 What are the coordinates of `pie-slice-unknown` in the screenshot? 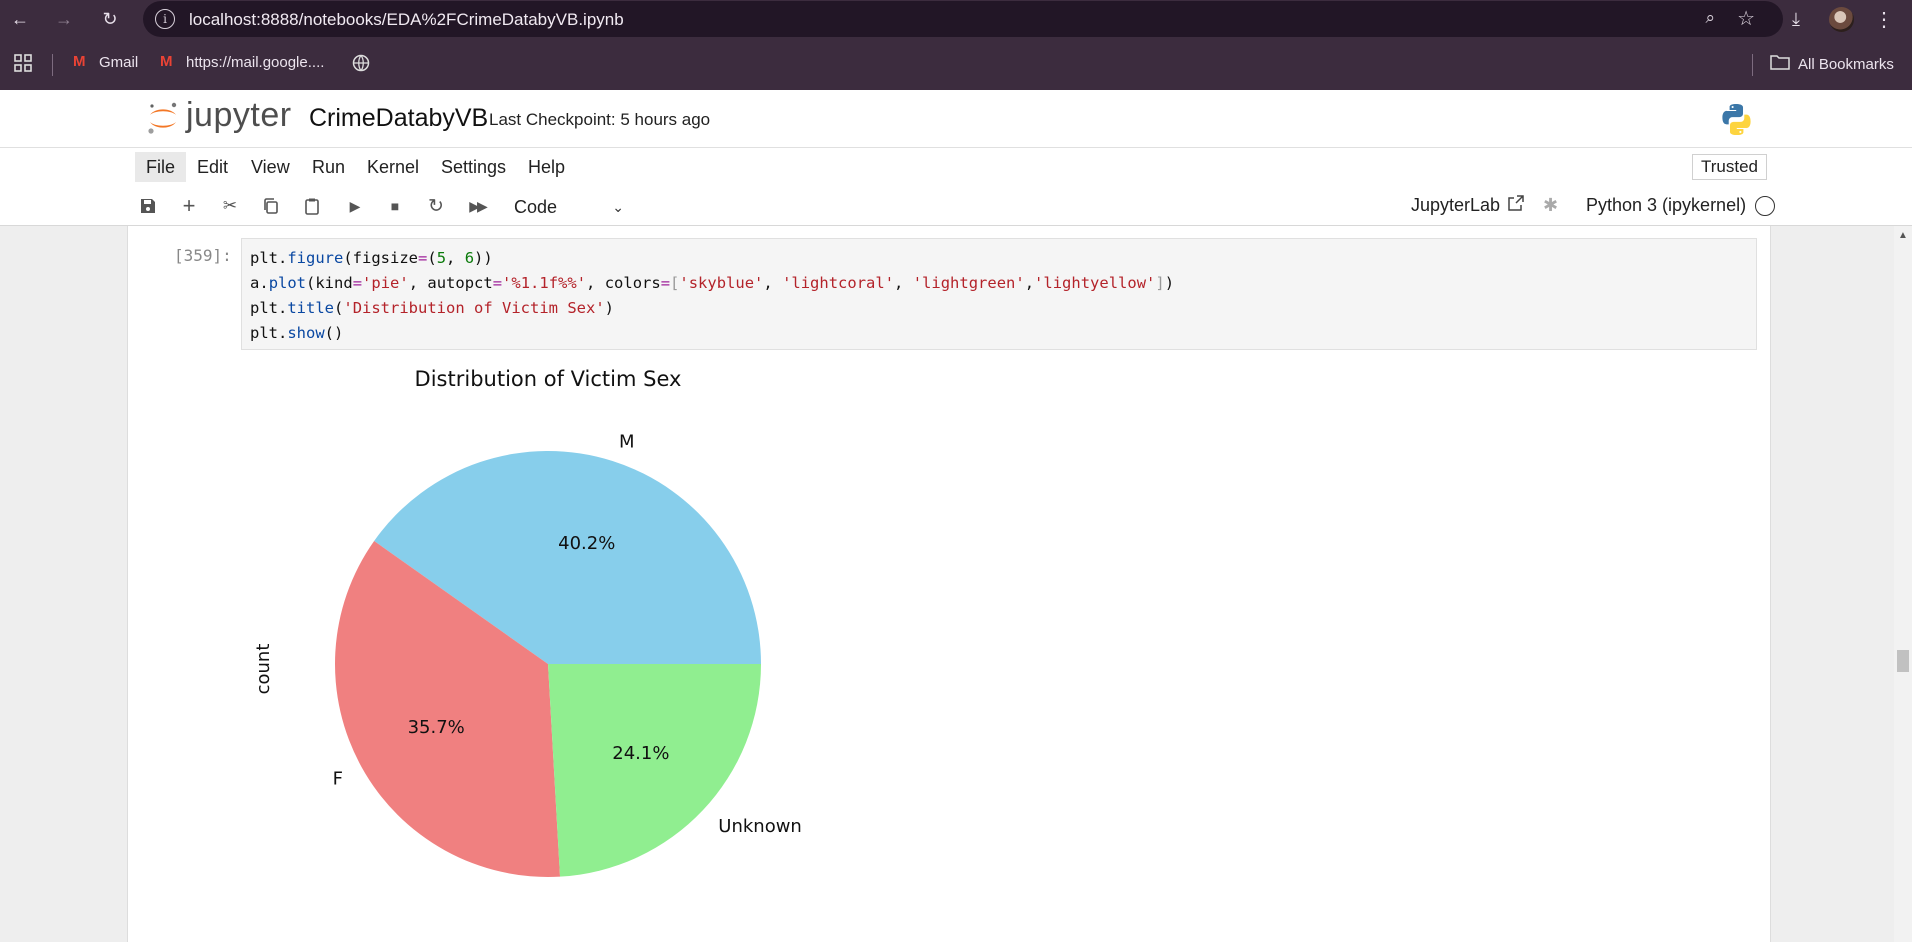 It's located at (654, 770).